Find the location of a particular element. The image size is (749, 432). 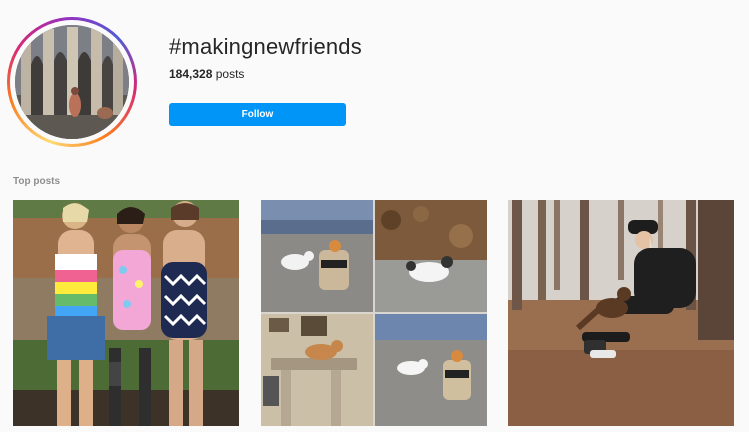

post-count-suffix: posts is located at coordinates (230, 74).